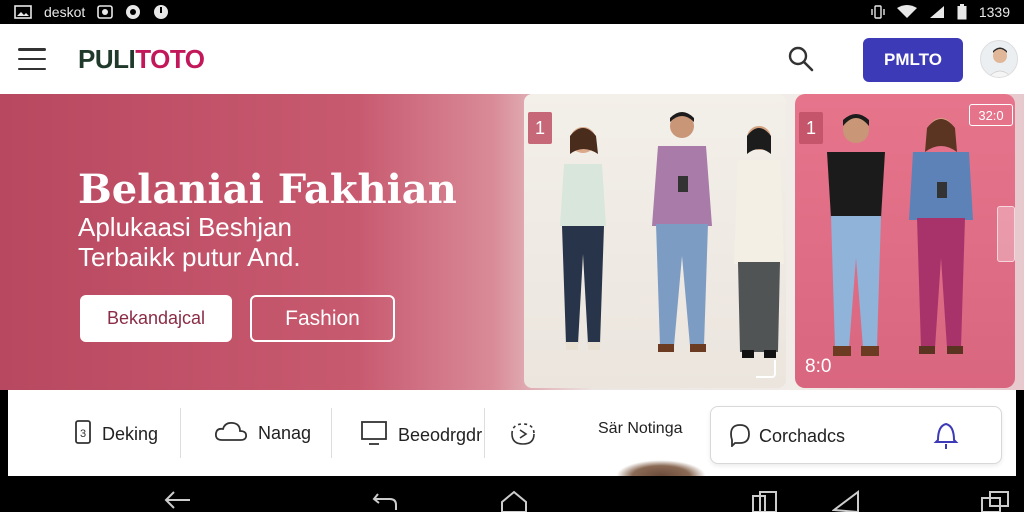  I want to click on back-icon, so click(178, 501).